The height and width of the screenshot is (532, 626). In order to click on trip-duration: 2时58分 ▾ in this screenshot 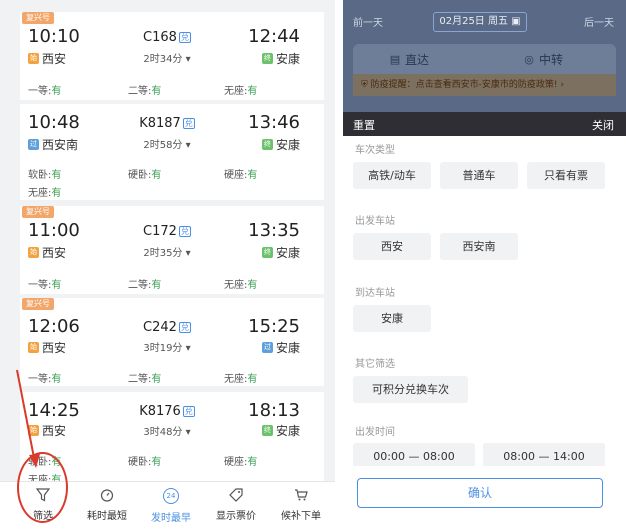, I will do `click(167, 145)`.